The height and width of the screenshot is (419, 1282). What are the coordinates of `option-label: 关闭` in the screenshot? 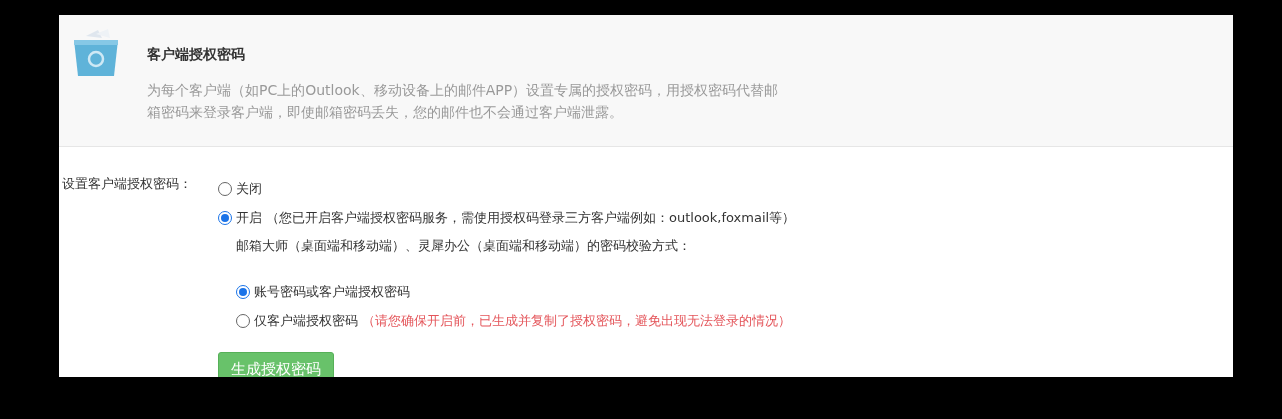 It's located at (249, 188).